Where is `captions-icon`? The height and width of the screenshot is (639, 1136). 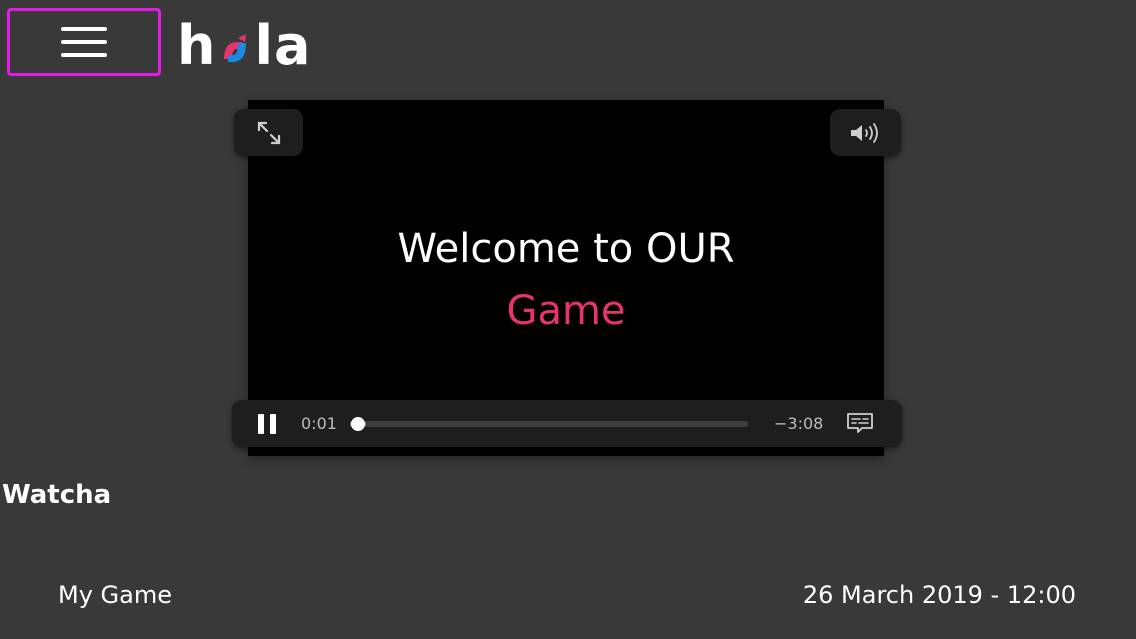
captions-icon is located at coordinates (860, 423).